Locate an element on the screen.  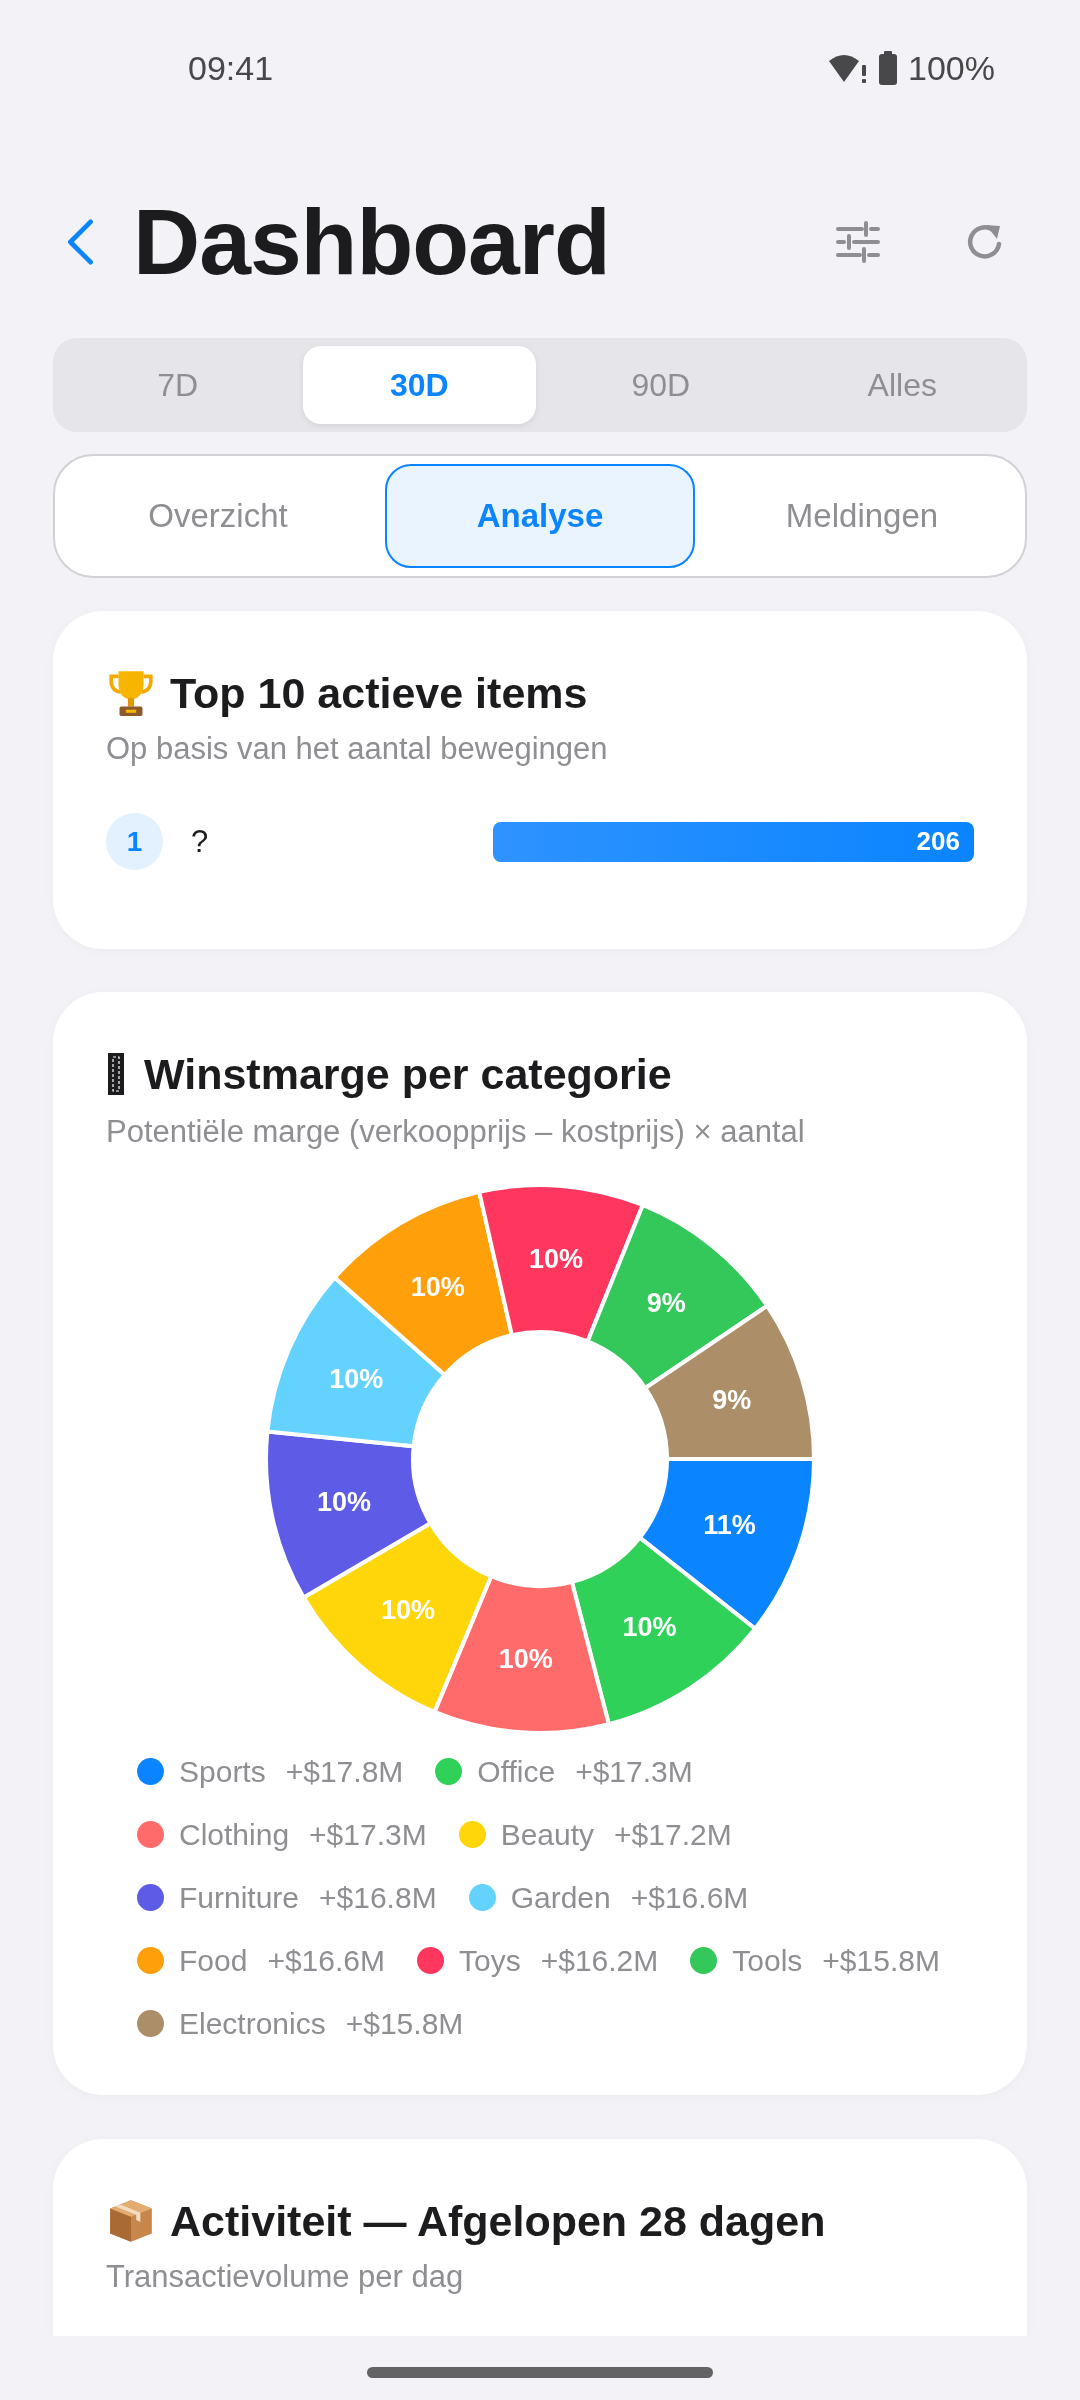
wifi-warning-icon is located at coordinates (848, 68).